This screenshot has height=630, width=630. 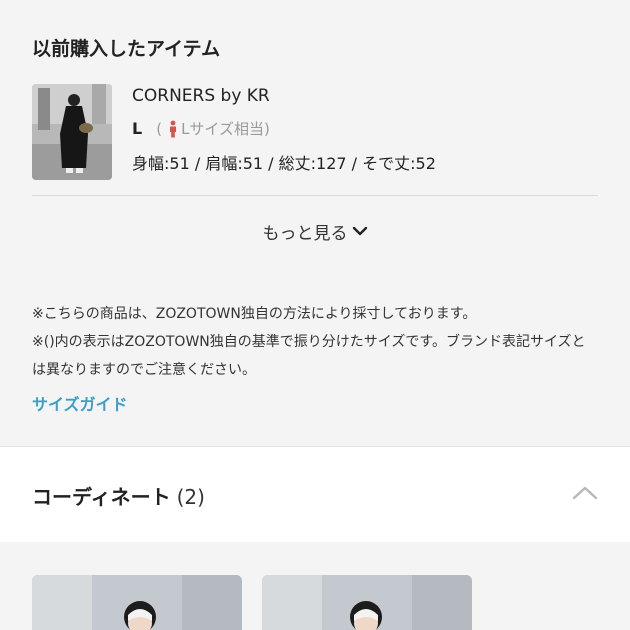 I want to click on section-title: 以前購入したアイテム, so click(x=126, y=49).